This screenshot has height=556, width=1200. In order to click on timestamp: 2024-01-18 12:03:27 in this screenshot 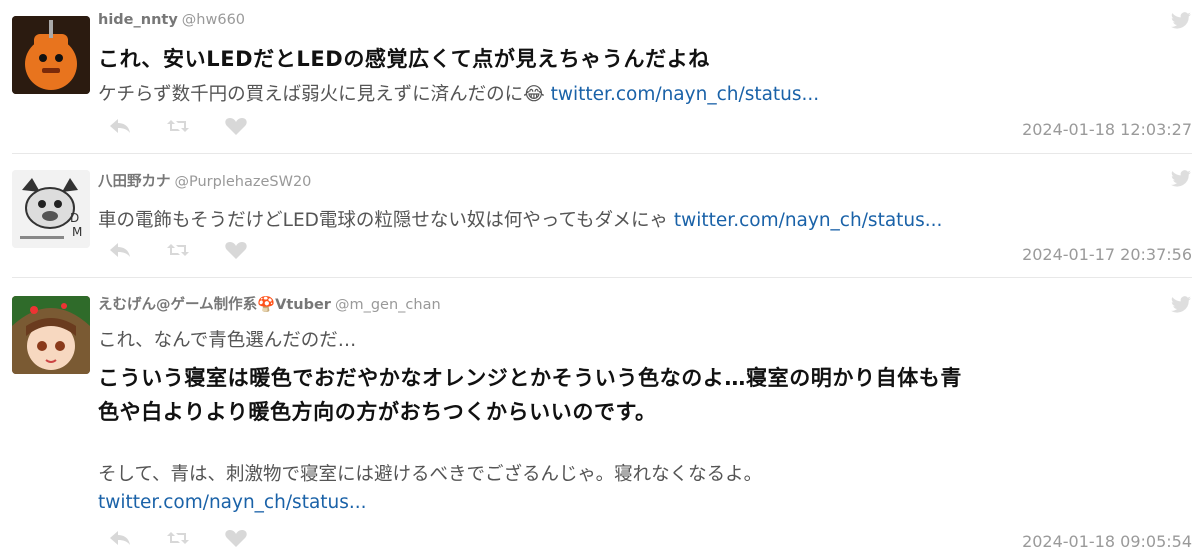, I will do `click(1107, 129)`.